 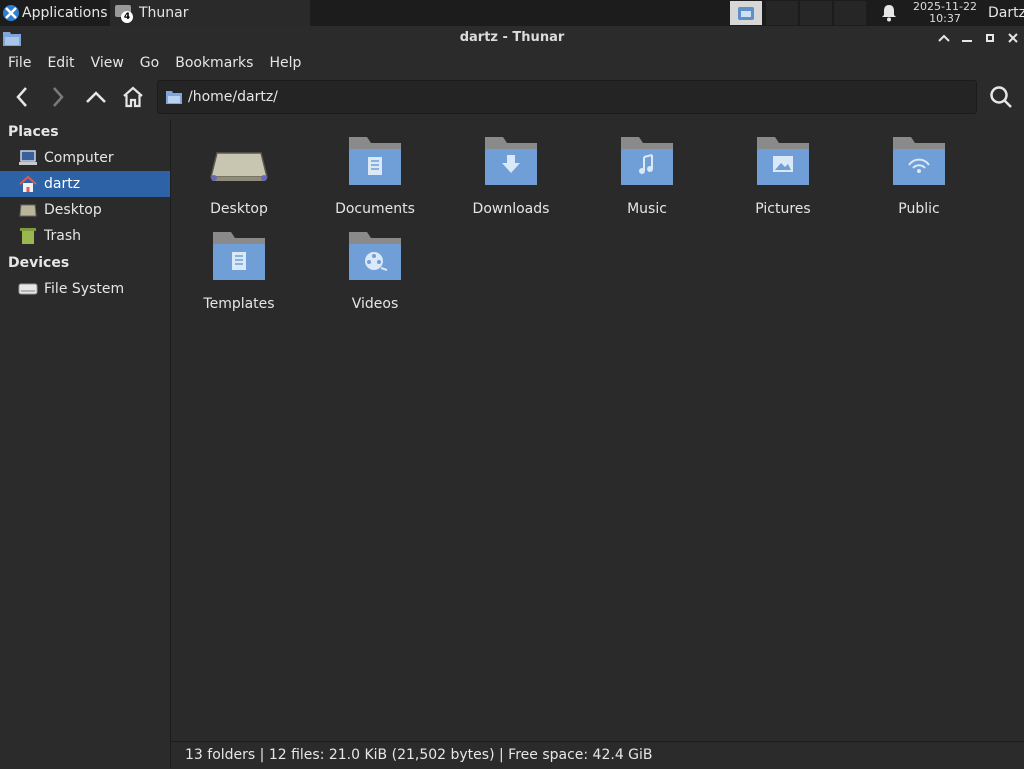 What do you see at coordinates (107, 63) in the screenshot?
I see `menu-view: View` at bounding box center [107, 63].